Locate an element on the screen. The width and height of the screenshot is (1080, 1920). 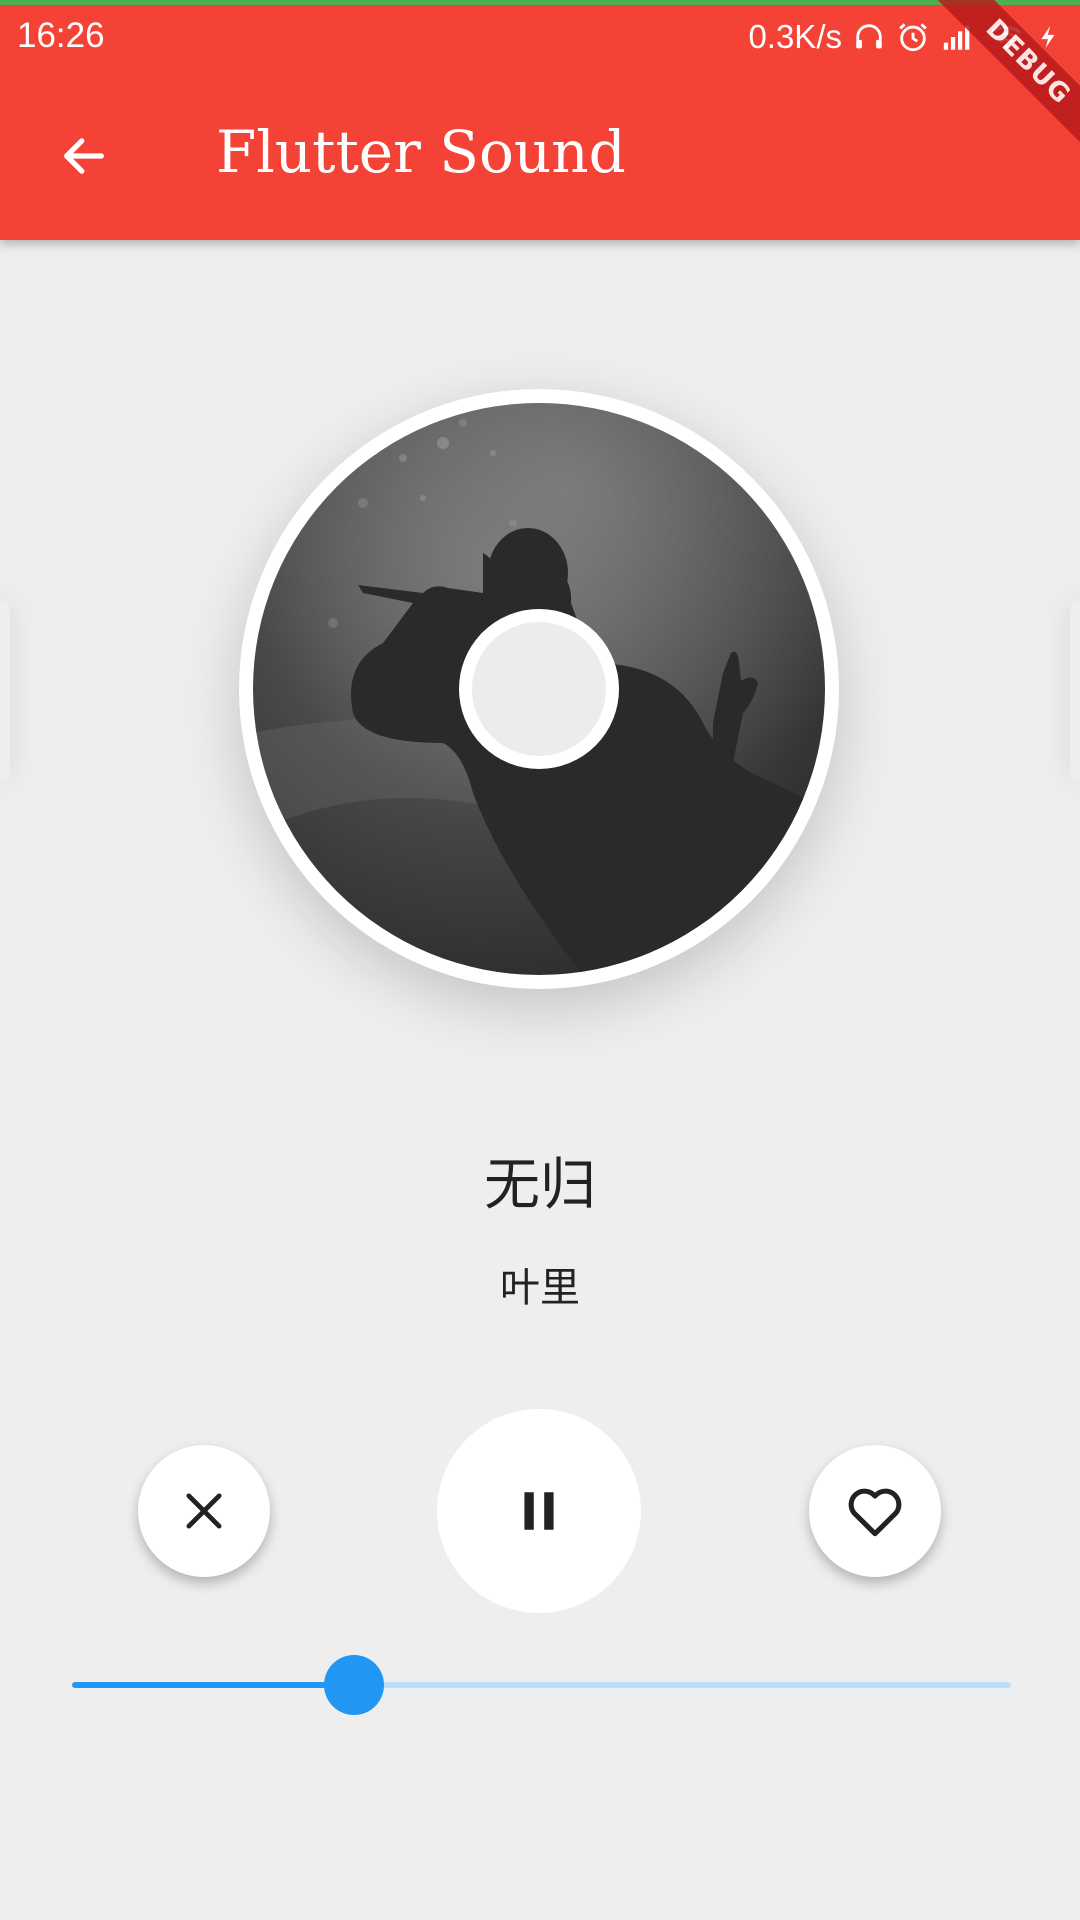
heart-outline-icon is located at coordinates (875, 1512).